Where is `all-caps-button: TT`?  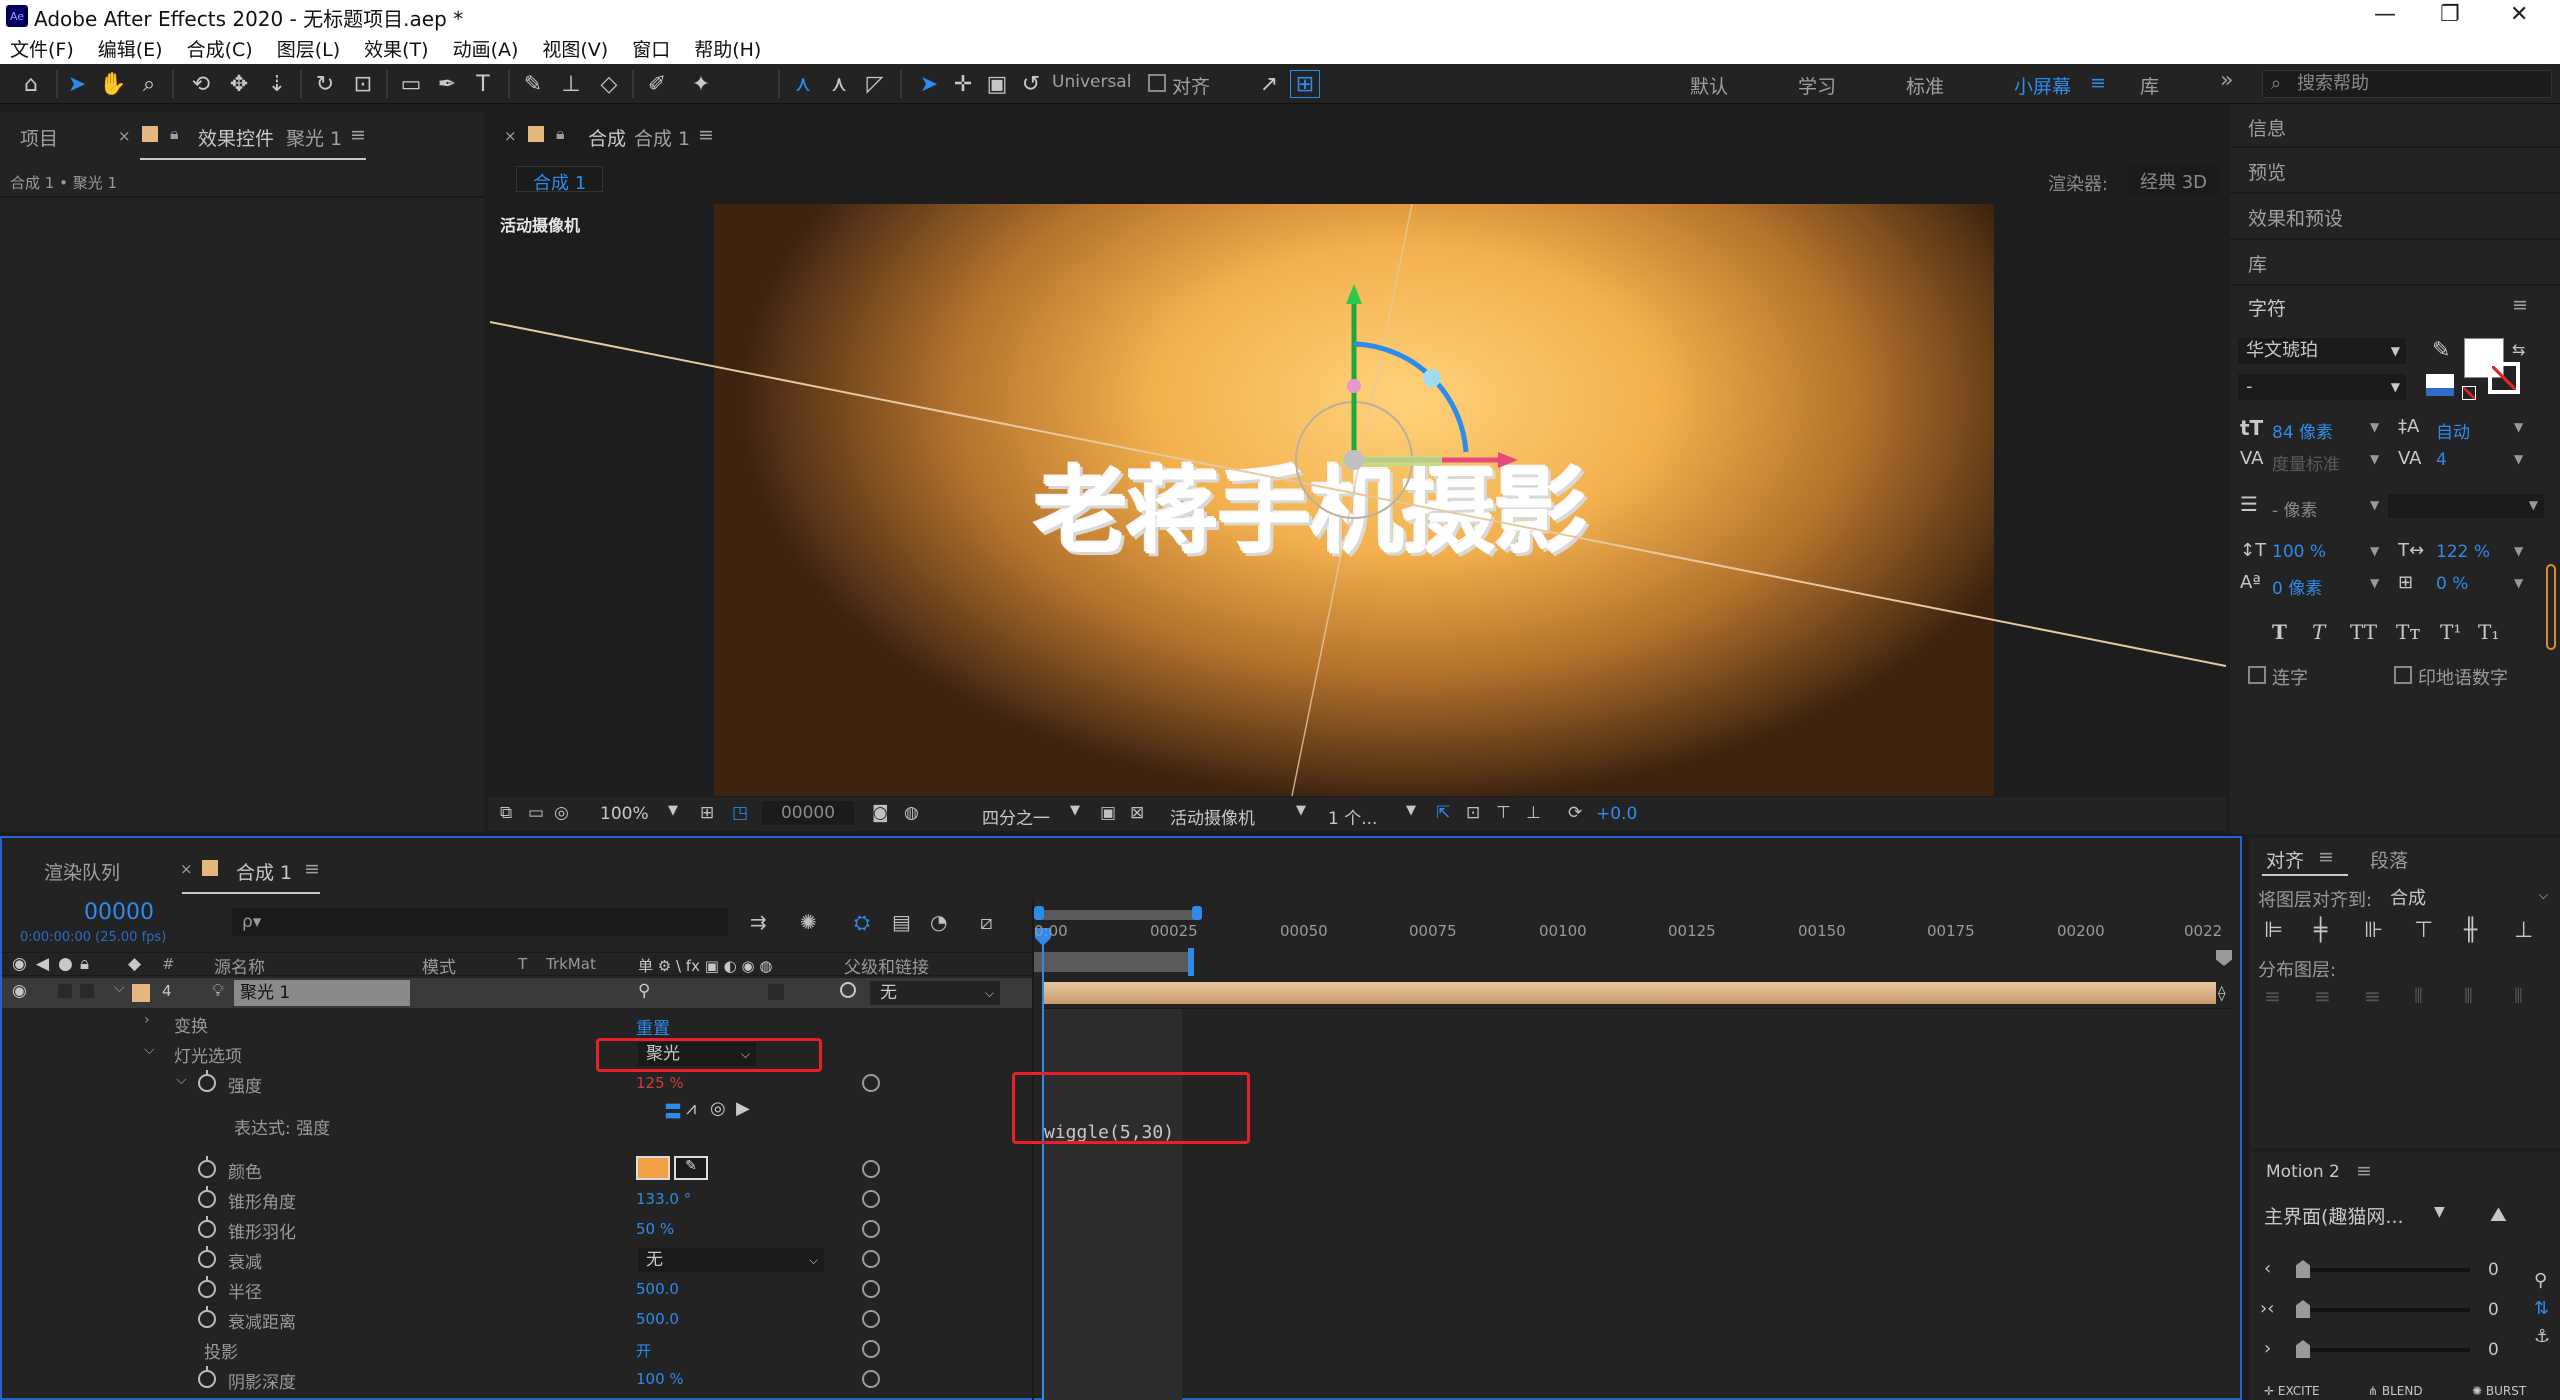
all-caps-button: TT is located at coordinates (2363, 632).